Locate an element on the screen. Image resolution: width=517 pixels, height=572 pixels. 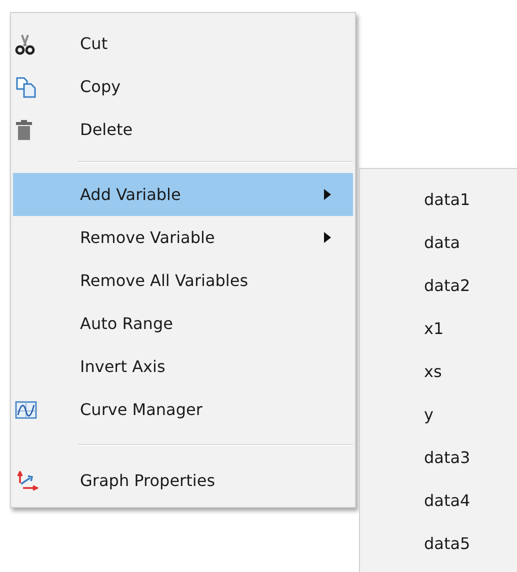
curve-chart-icon is located at coordinates (26, 409).